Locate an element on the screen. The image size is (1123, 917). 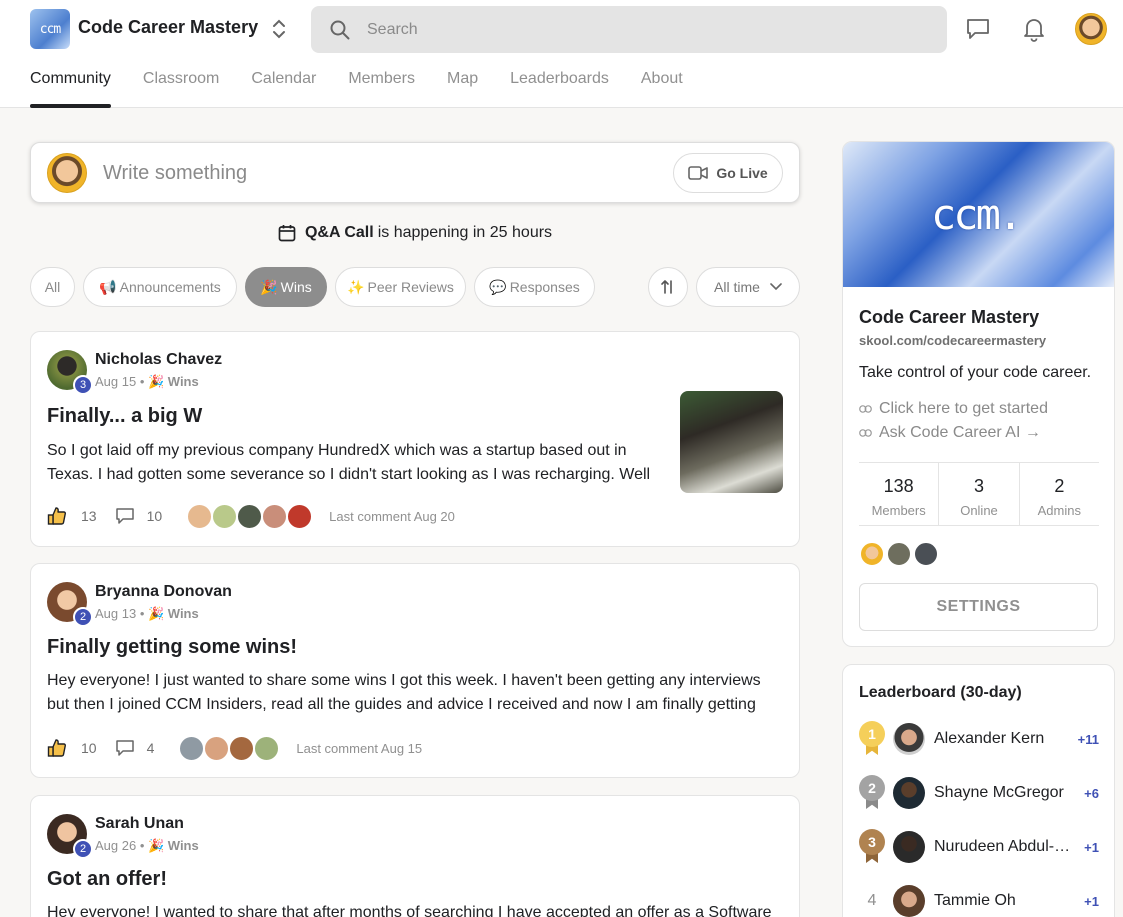
tab-leaderboards: Leaderboards is located at coordinates (559, 89).